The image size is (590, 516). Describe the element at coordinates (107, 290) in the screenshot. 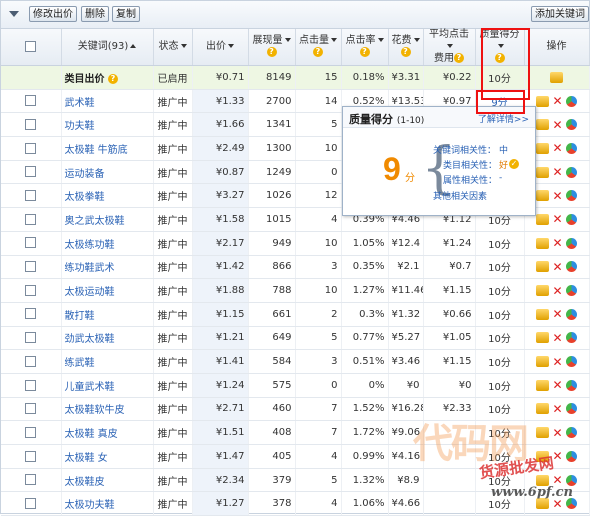

I see `keyword-cell: 太极运动鞋` at that location.